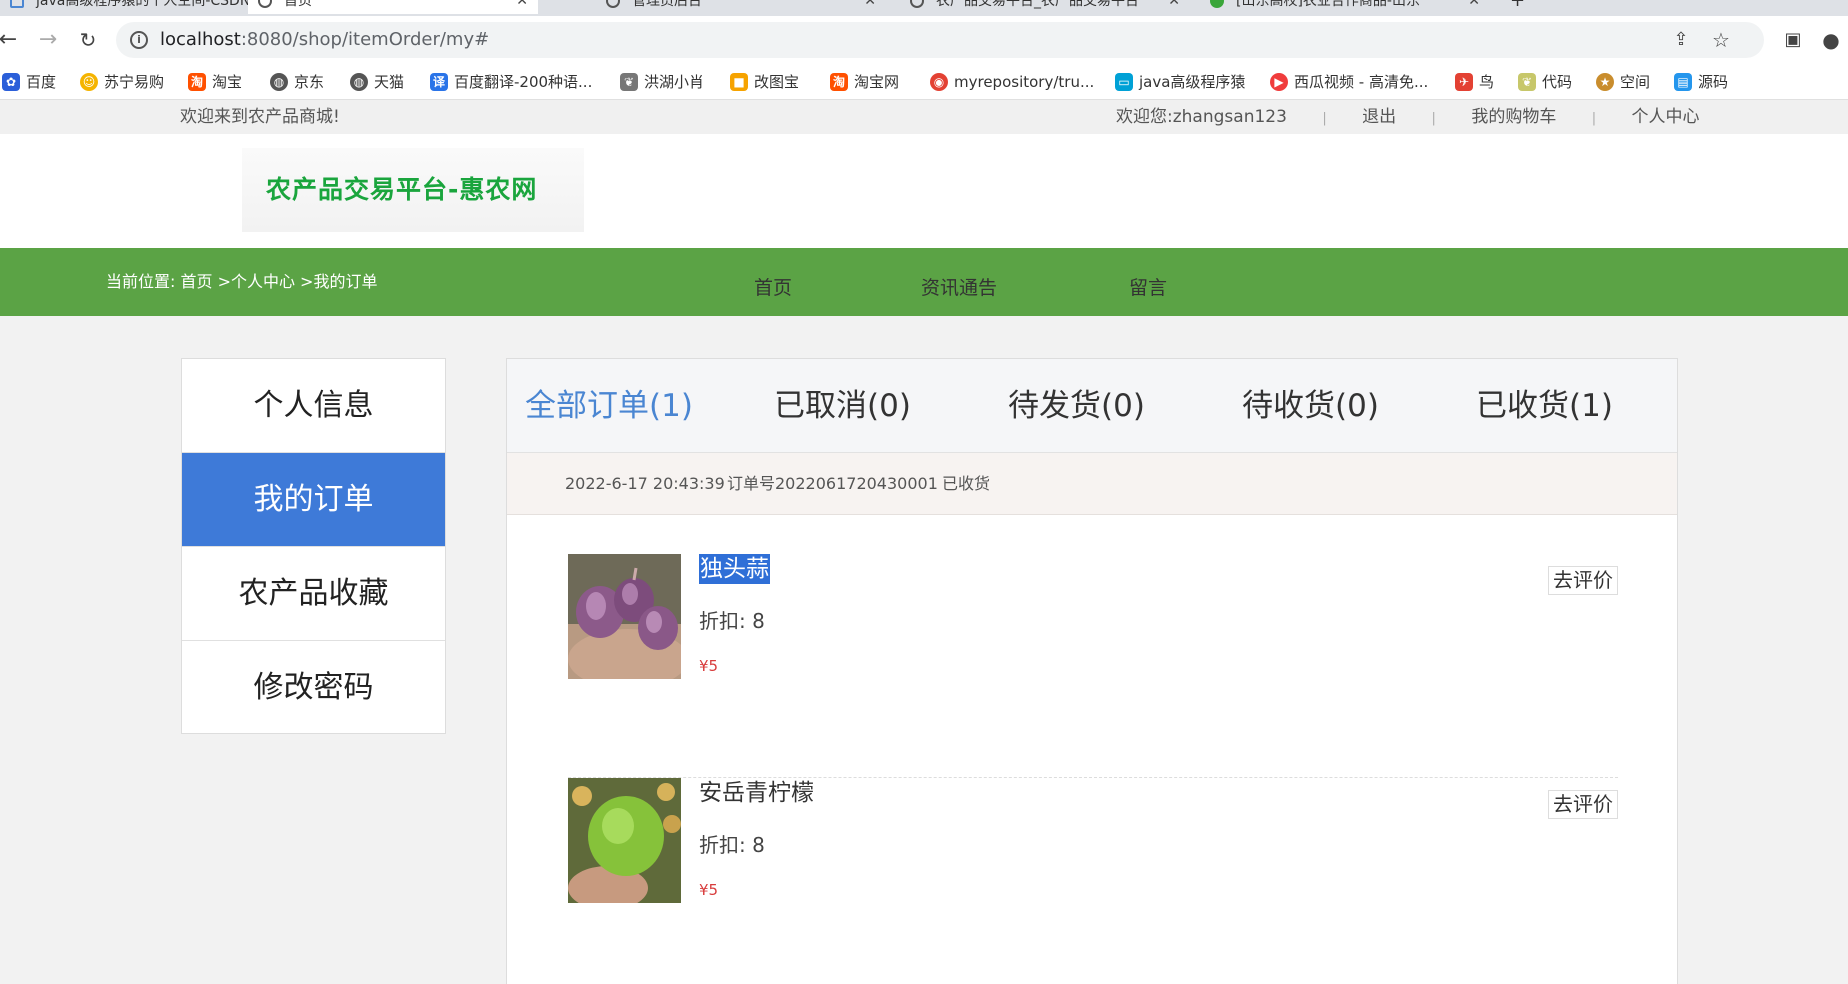  Describe the element at coordinates (1605, 82) in the screenshot. I see `qzone-icon: ★` at that location.